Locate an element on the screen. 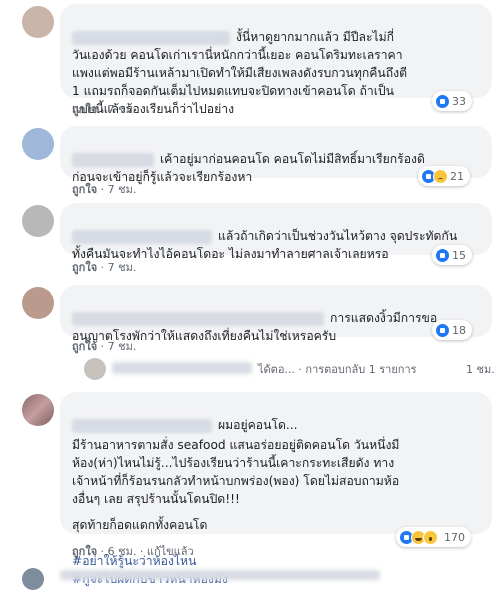 The image size is (504, 590). wow-reaction-icon is located at coordinates (430, 537).